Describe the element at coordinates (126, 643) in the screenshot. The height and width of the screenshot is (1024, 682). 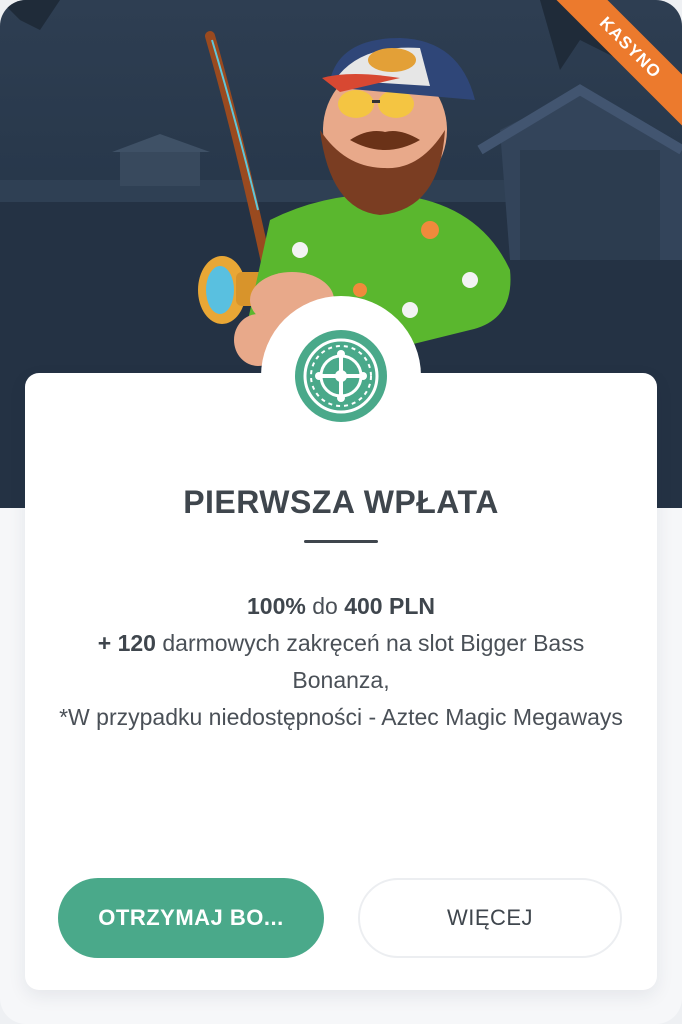
I see `free-spins-count: + 120` at that location.